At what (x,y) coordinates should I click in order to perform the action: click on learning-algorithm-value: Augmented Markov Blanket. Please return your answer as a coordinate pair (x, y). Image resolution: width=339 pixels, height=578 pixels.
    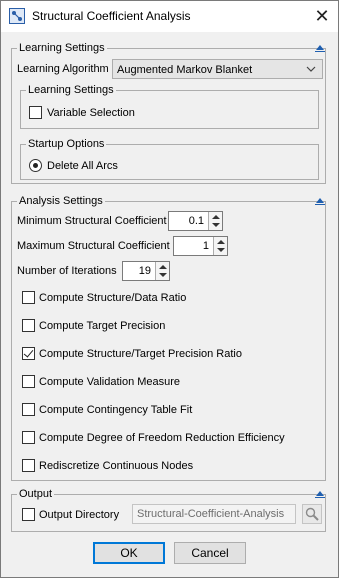
    Looking at the image, I should click on (185, 70).